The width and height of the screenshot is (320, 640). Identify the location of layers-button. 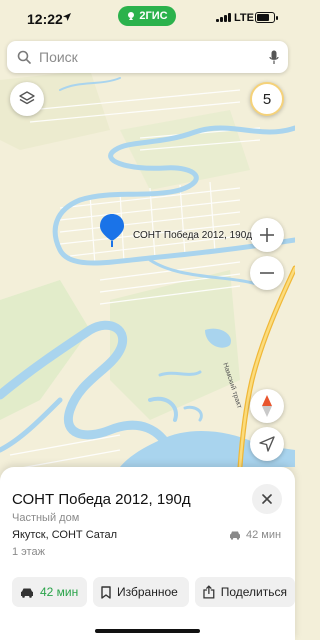
(27, 99).